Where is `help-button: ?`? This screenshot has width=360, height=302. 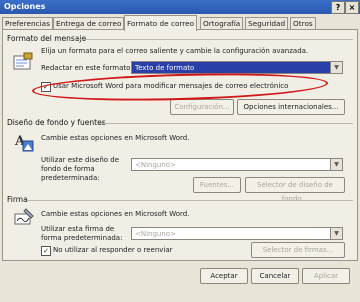
help-button: ? is located at coordinates (338, 7).